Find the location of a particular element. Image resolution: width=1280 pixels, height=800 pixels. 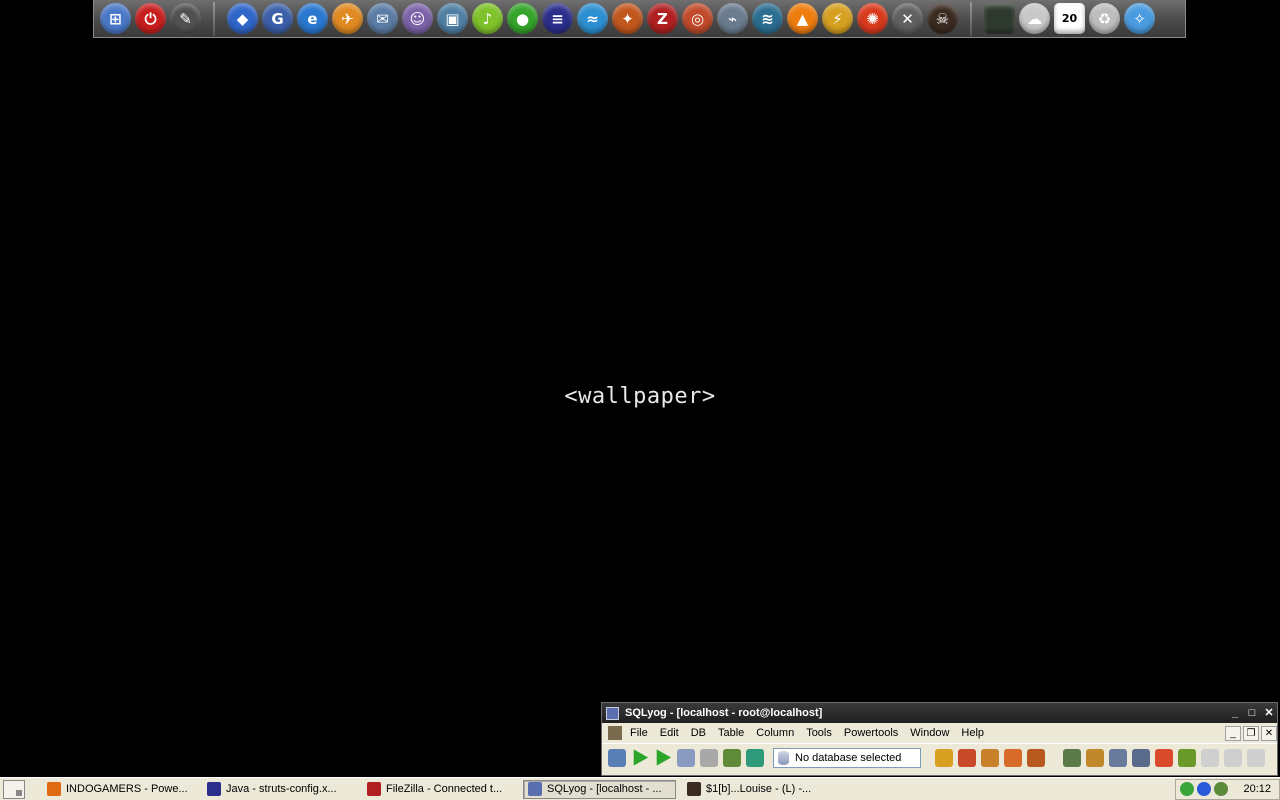

network-icon: ⌁ is located at coordinates (732, 18).